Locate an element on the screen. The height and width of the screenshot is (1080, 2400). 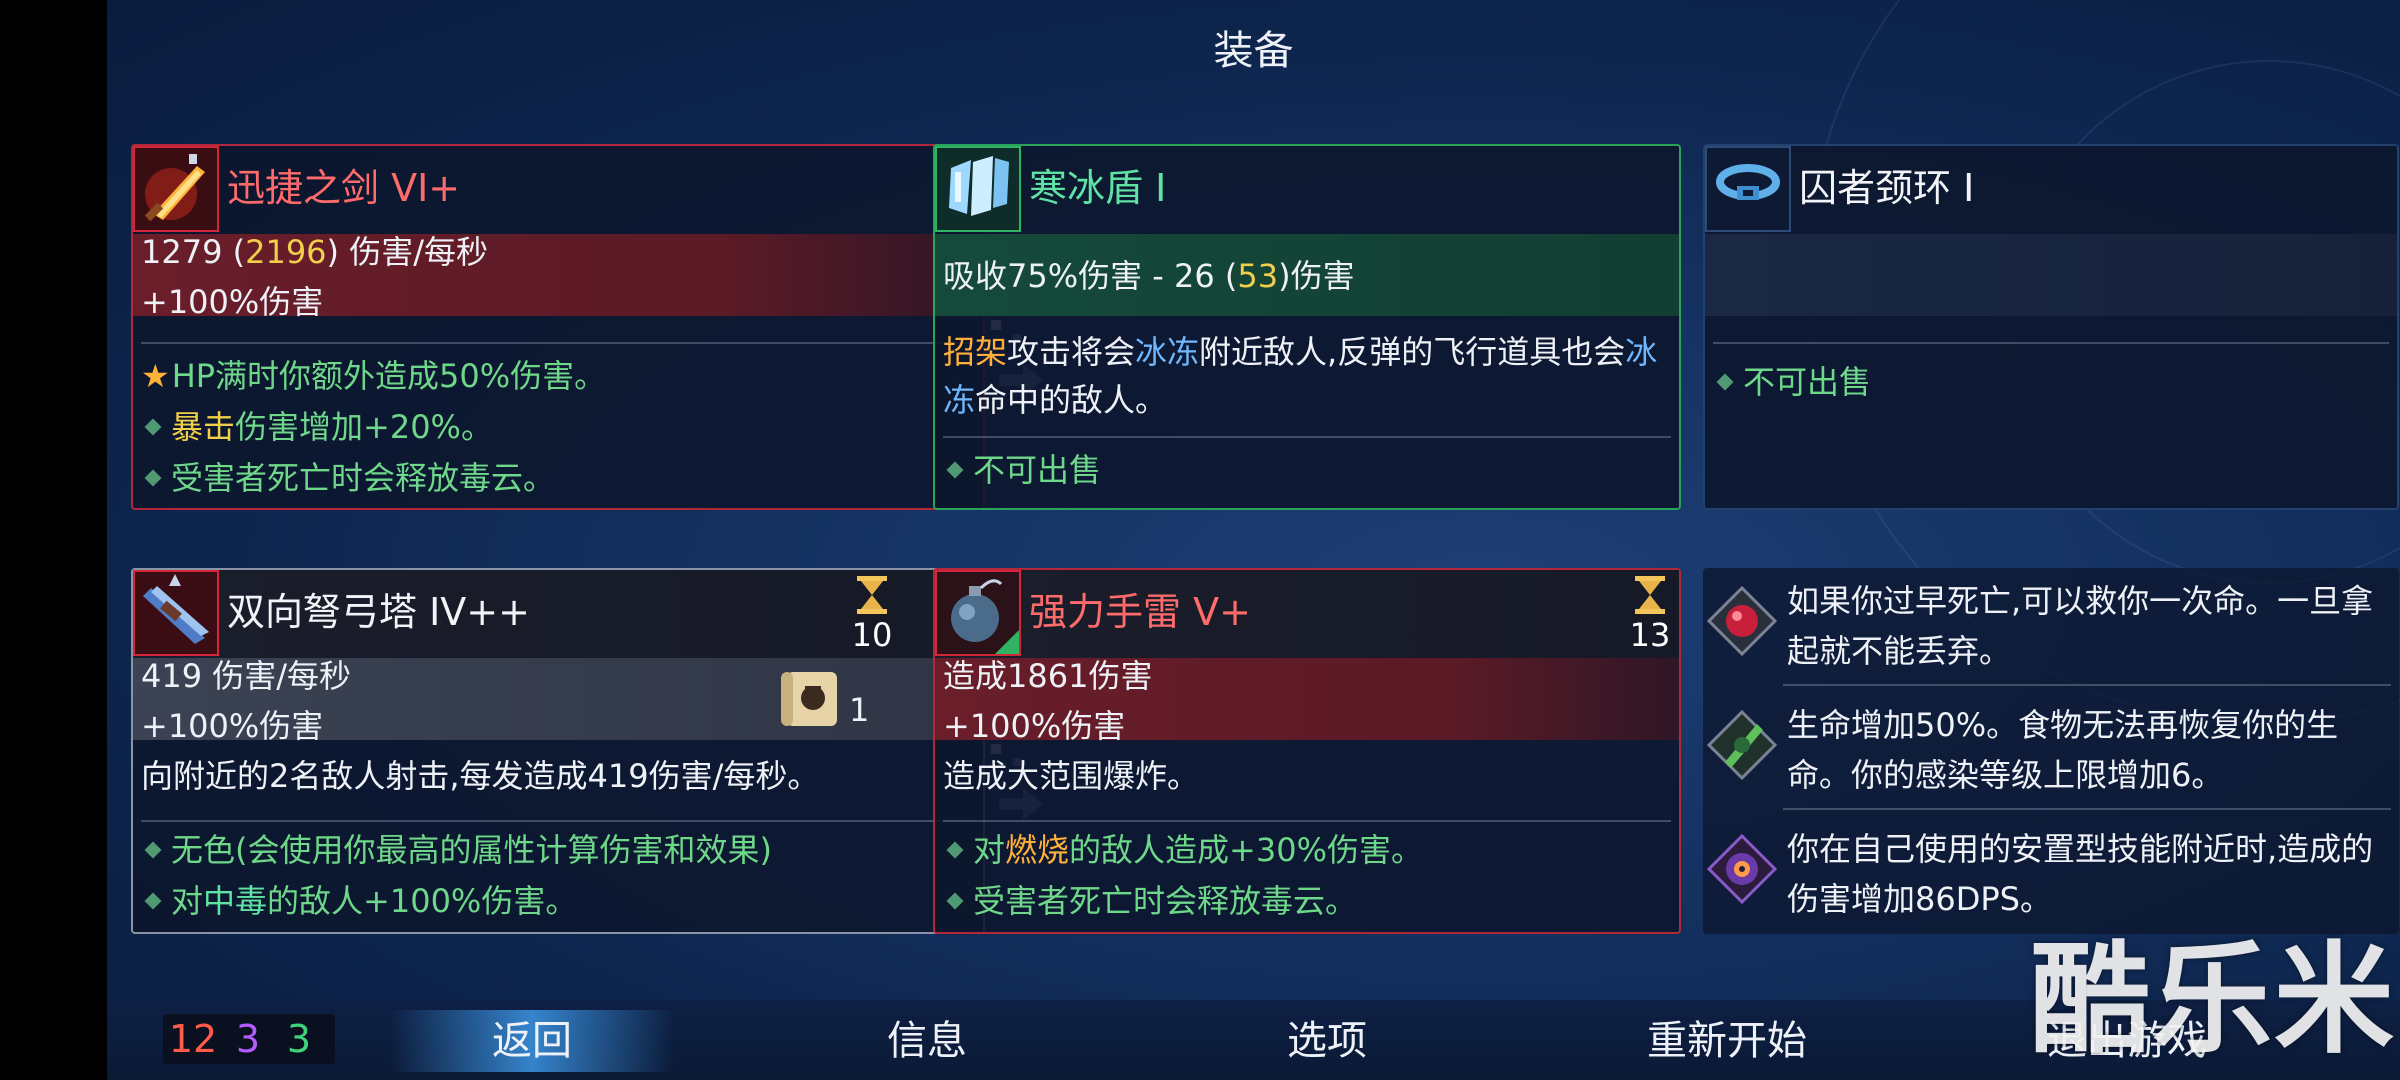
grenade-icon is located at coordinates (978, 613).